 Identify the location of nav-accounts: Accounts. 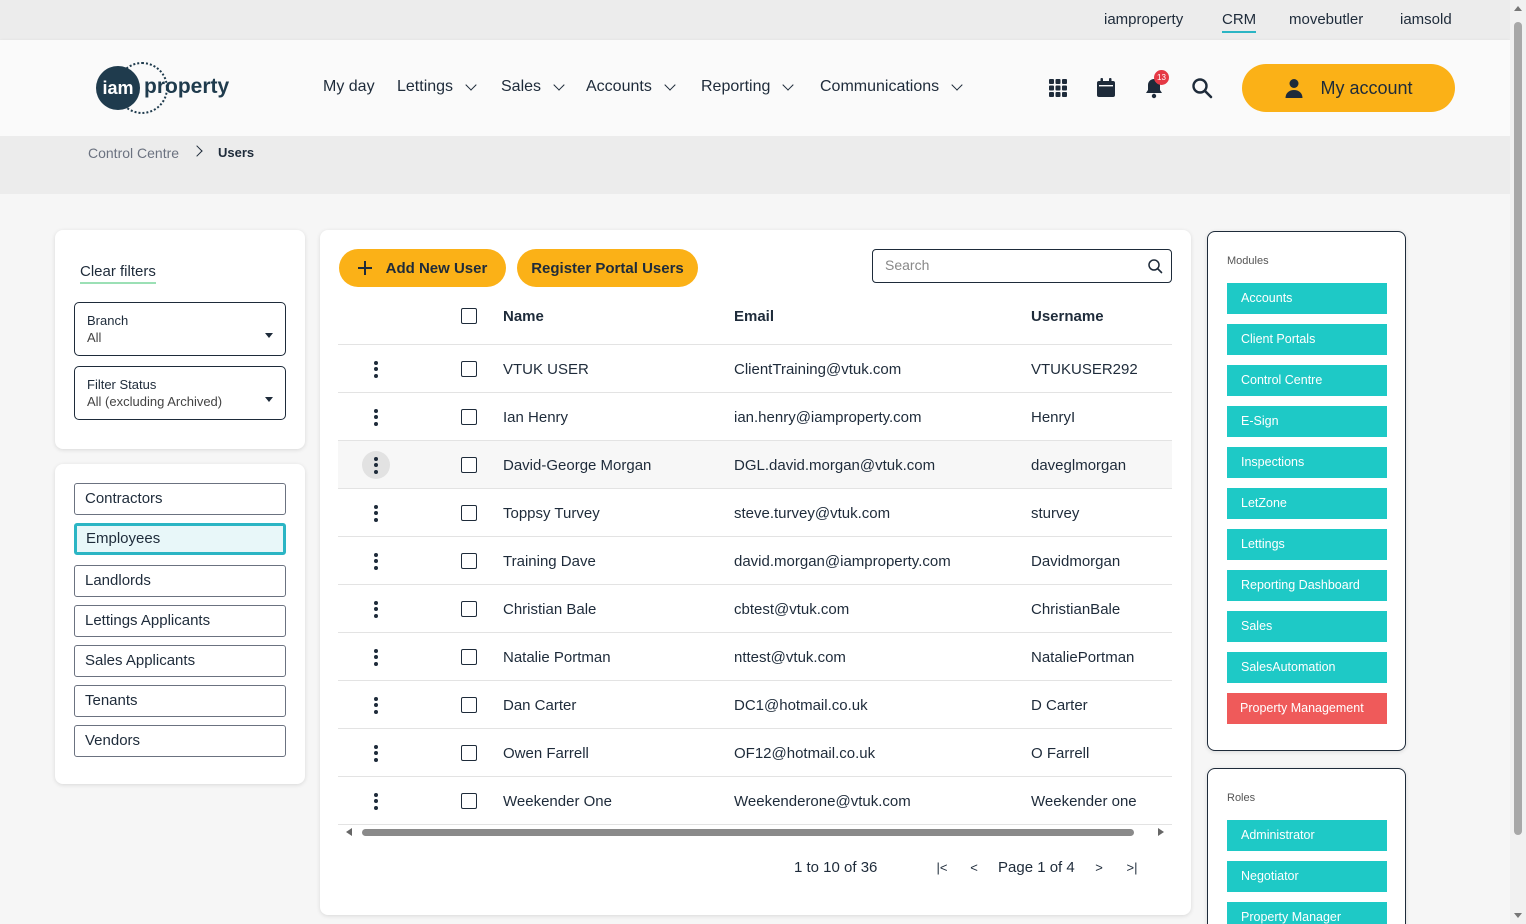
(631, 87).